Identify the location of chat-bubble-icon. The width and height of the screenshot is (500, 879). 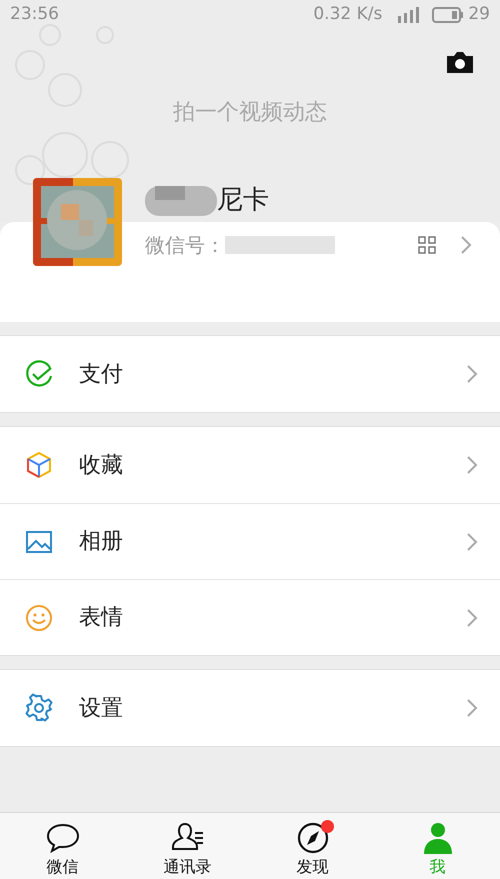
(62, 838).